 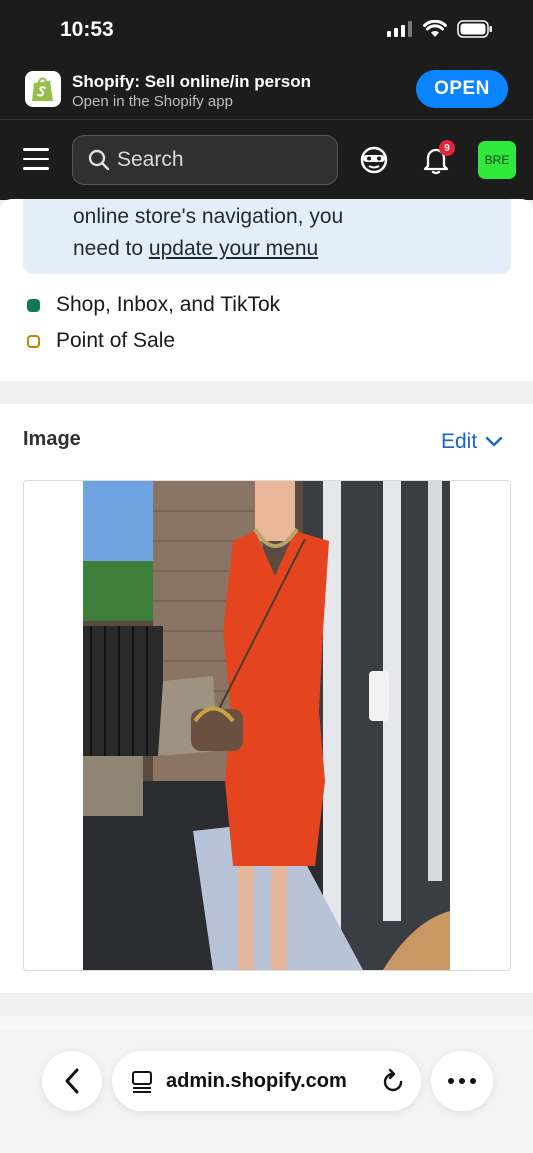 What do you see at coordinates (399, 29) in the screenshot?
I see `cellular-signal-icon` at bounding box center [399, 29].